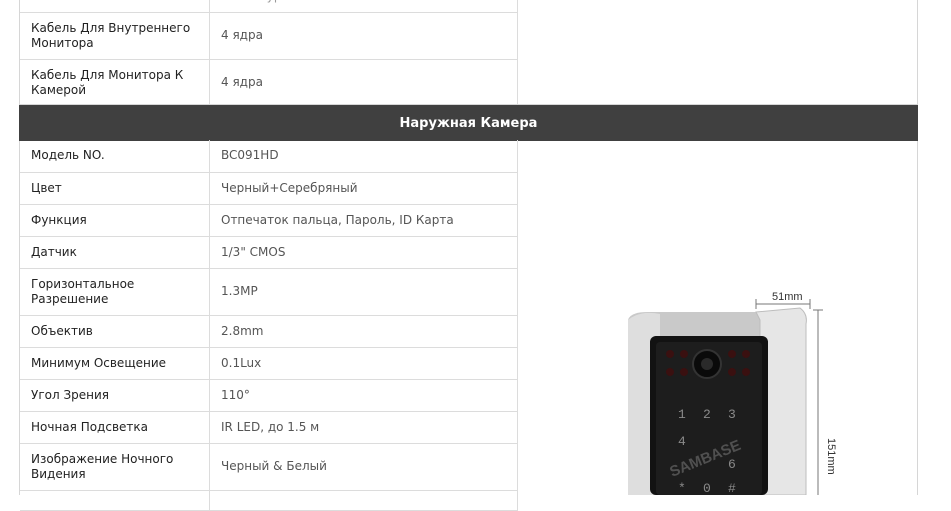 The height and width of the screenshot is (511, 951). I want to click on spec-label: Угол Зрения, so click(115, 395).